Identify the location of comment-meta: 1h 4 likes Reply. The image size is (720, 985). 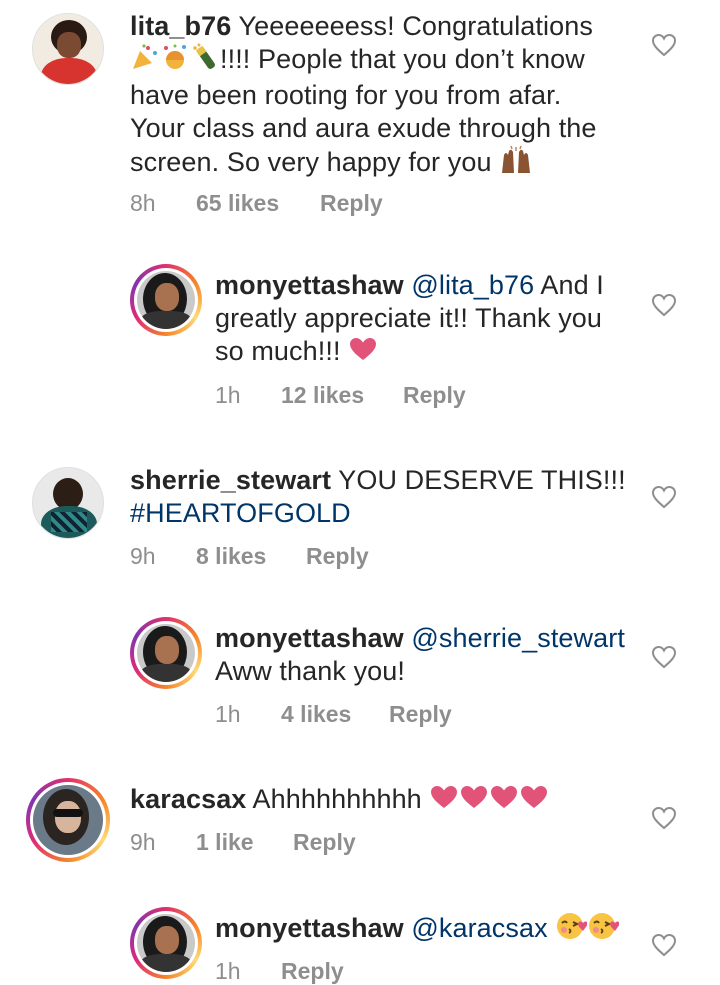
(333, 714).